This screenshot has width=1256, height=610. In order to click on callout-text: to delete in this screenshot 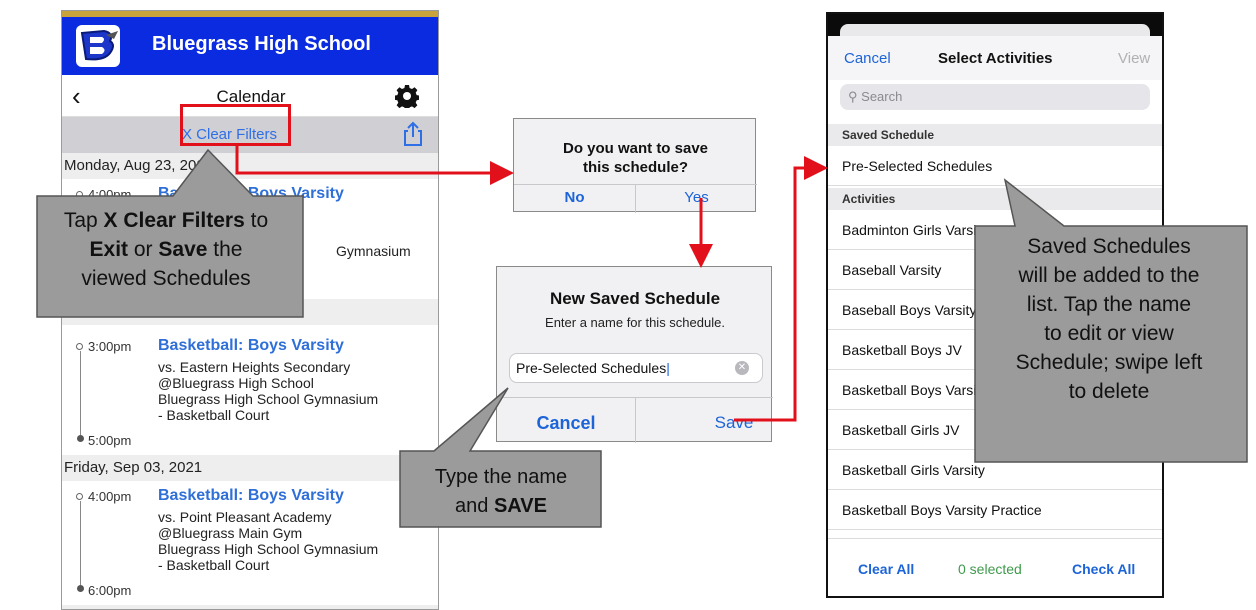, I will do `click(1109, 391)`.